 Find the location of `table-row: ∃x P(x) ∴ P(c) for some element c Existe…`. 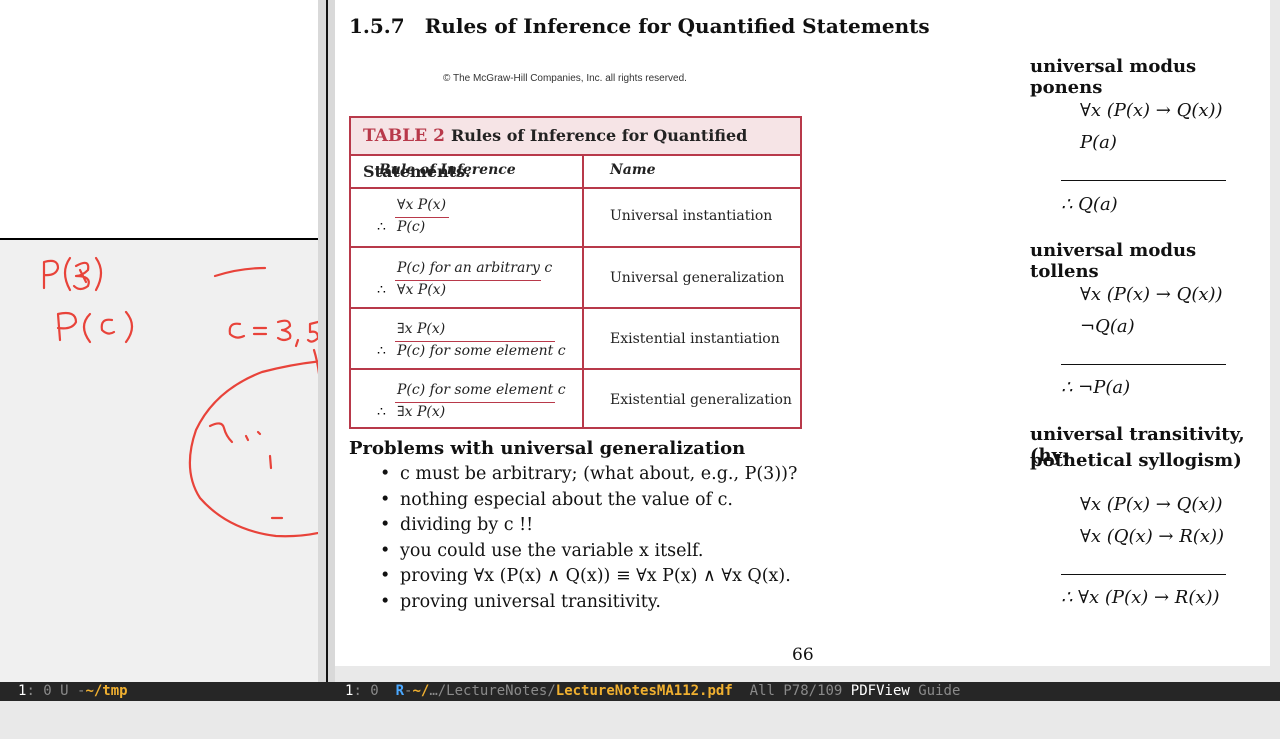

table-row: ∃x P(x) ∴ P(c) for some element c Existe… is located at coordinates (575, 338).